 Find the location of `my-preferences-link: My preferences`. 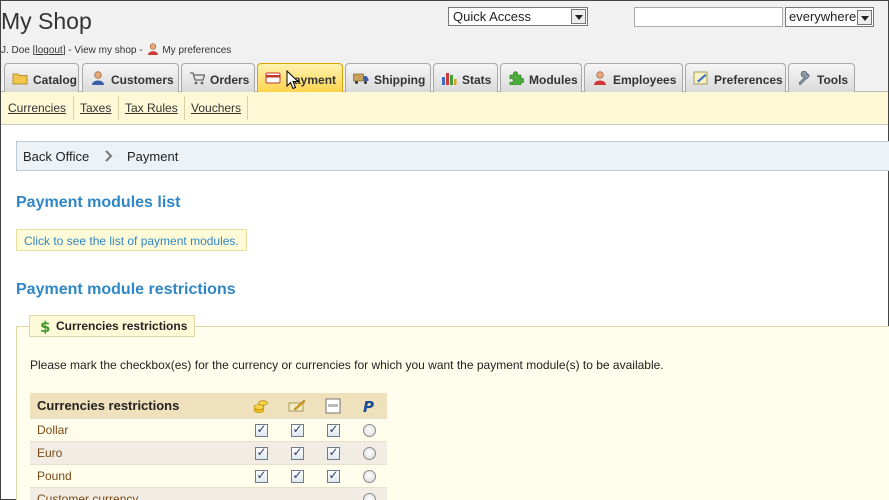

my-preferences-link: My preferences is located at coordinates (196, 50).